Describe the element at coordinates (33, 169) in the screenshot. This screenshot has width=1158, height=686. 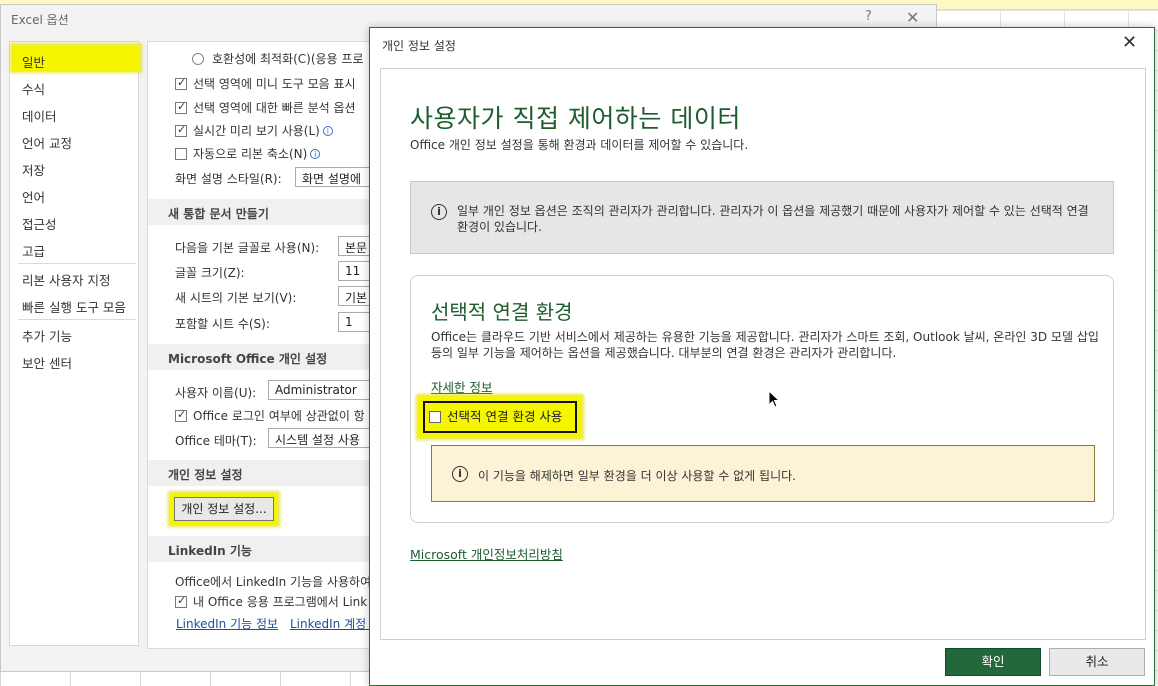
I see `nav-item-save: 저장` at that location.